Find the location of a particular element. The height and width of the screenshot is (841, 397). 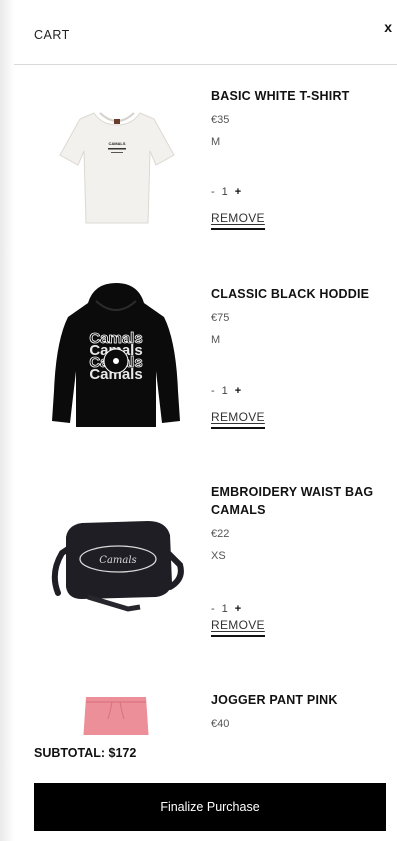

item-name: EMBROIDERY WAIST BAG CAMALS is located at coordinates (292, 501).